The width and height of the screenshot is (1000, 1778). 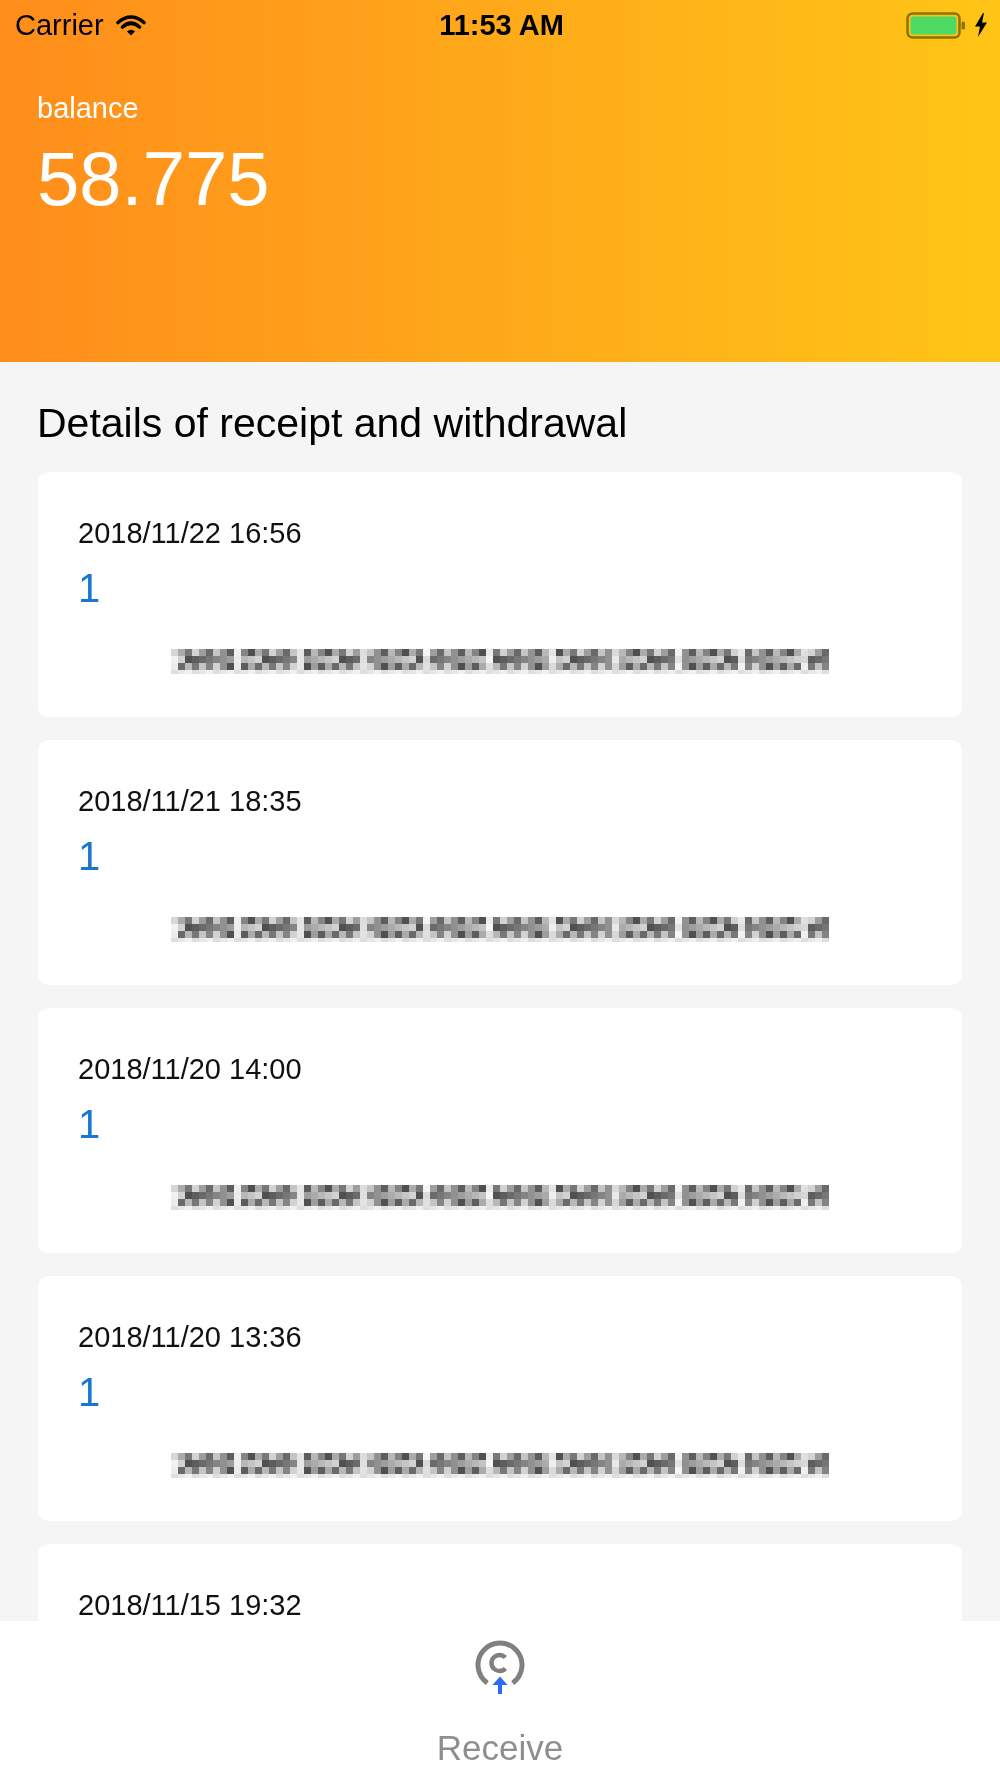 What do you see at coordinates (190, 801) in the screenshot?
I see `transaction-time: 2018/11/21 18:35` at bounding box center [190, 801].